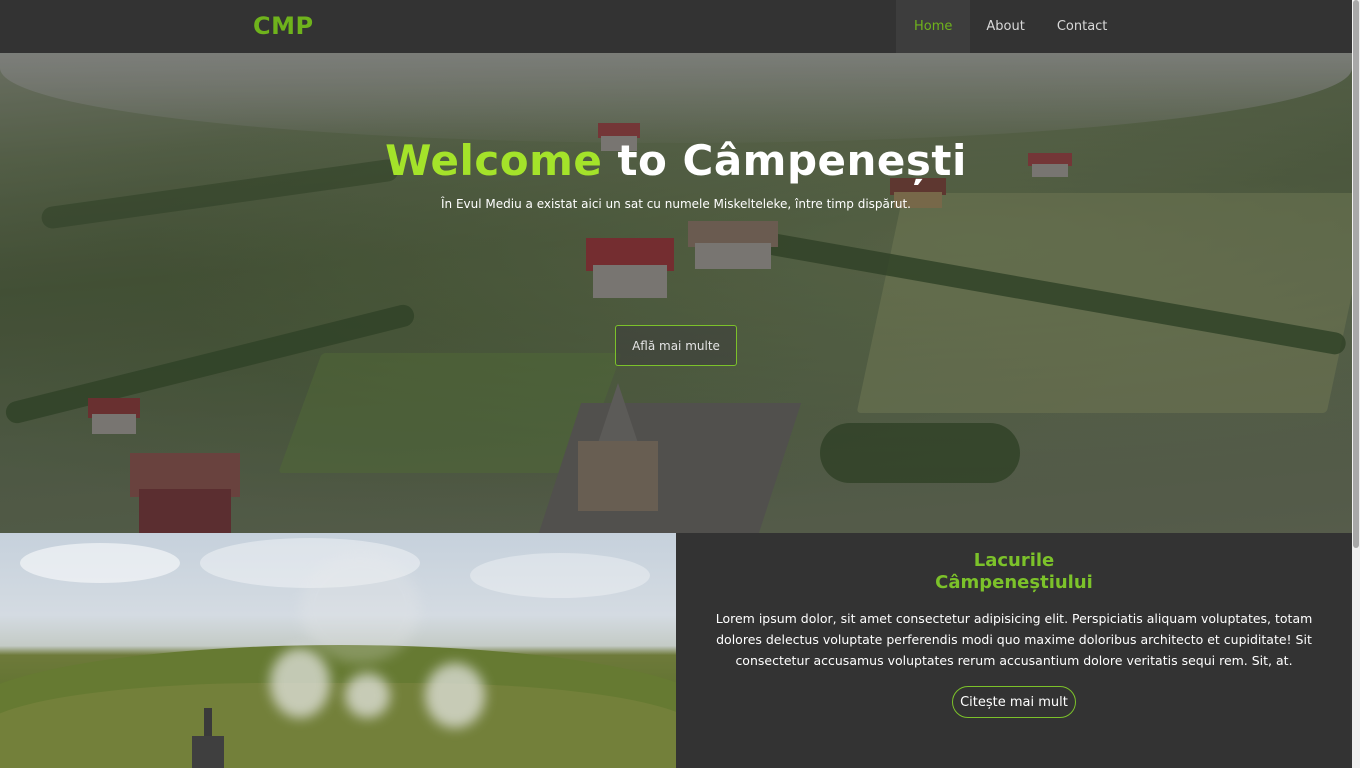 The width and height of the screenshot is (1360, 768). Describe the element at coordinates (676, 345) in the screenshot. I see `learn-more-button: Află mai multe` at that location.